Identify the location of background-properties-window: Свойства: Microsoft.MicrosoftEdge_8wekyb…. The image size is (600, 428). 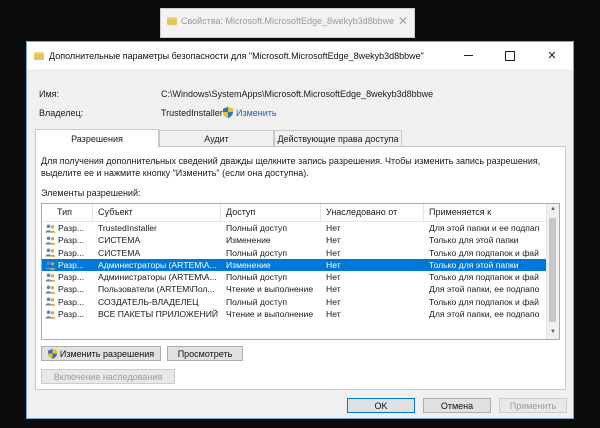
(287, 23).